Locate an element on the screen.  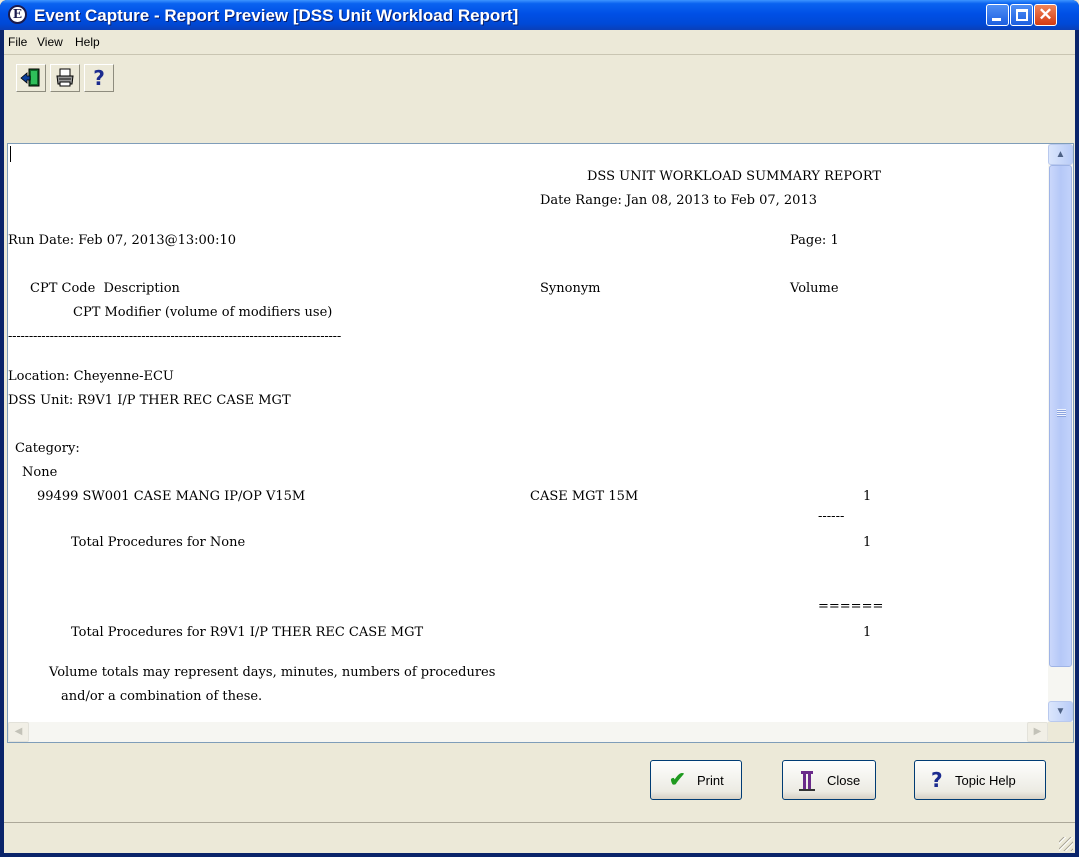
report-date-range: Date Range: Jan 08, 2013 to Feb 07, 2013 is located at coordinates (678, 200).